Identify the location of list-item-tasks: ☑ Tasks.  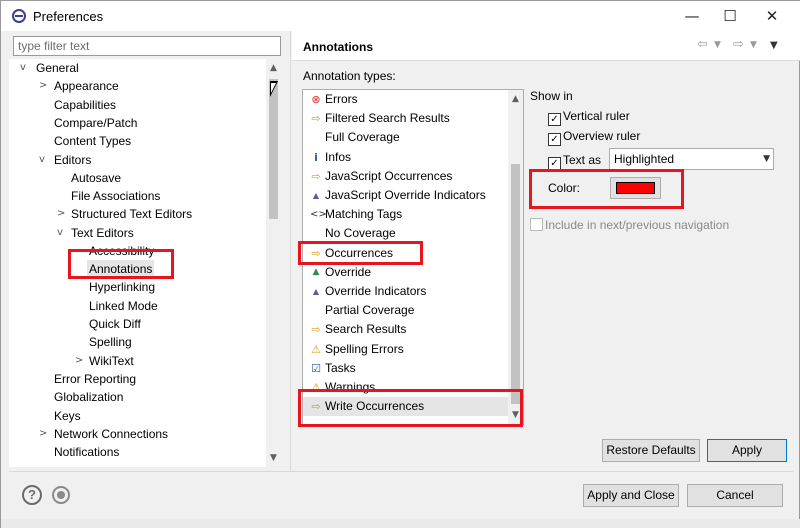
(406, 368).